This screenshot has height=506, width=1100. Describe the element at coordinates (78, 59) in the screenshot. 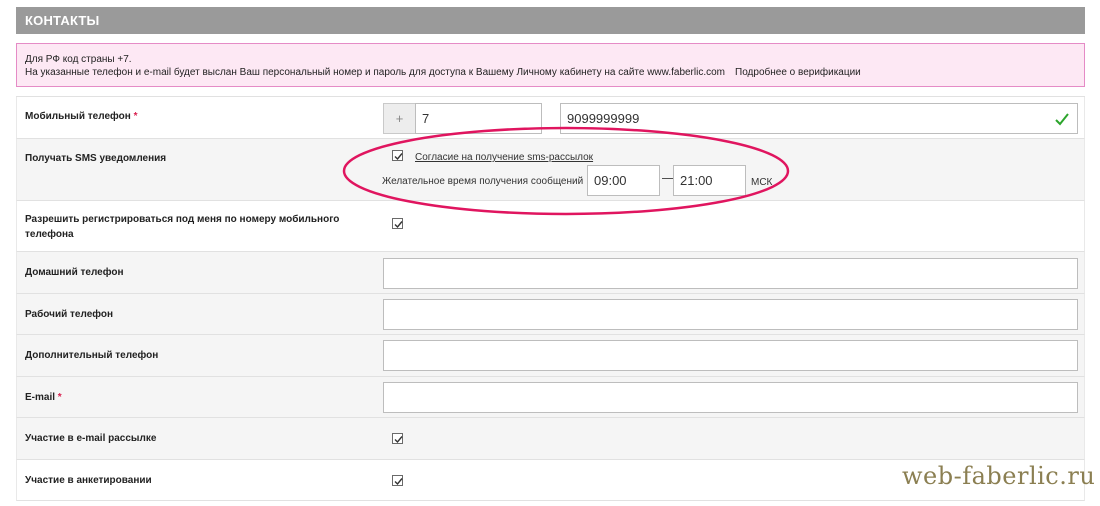

I see `notice-line-1: Для РФ код страны +7.` at that location.